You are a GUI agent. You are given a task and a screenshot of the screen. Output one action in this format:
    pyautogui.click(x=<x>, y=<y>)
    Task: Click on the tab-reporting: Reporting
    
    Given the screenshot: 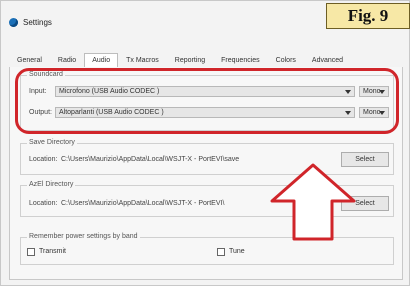 What is the action you would take?
    pyautogui.click(x=190, y=60)
    